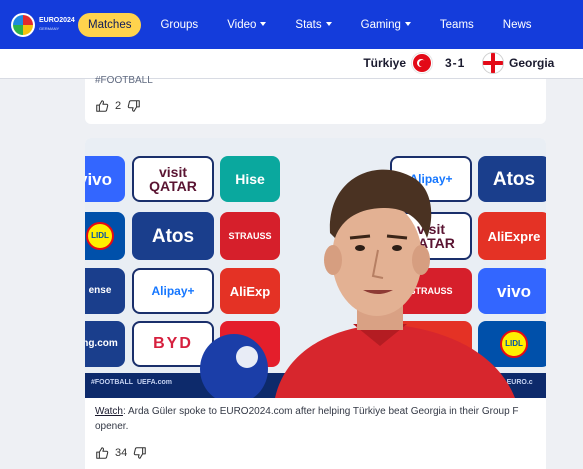 The width and height of the screenshot is (583, 469). I want to click on sponsor-board: ng.com, so click(105, 344).